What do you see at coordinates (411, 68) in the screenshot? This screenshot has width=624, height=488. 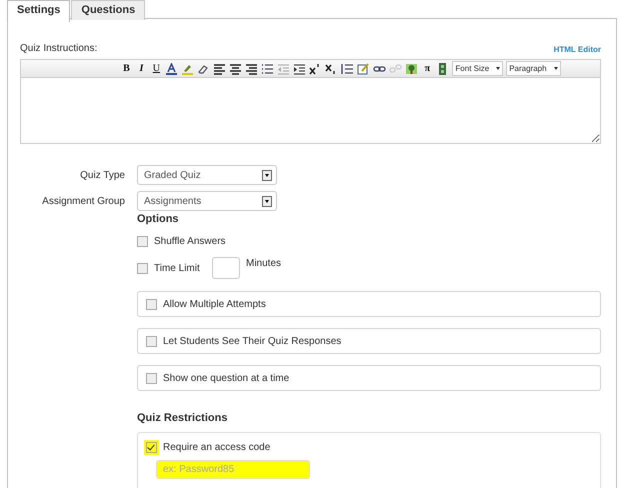 I see `image-icon` at bounding box center [411, 68].